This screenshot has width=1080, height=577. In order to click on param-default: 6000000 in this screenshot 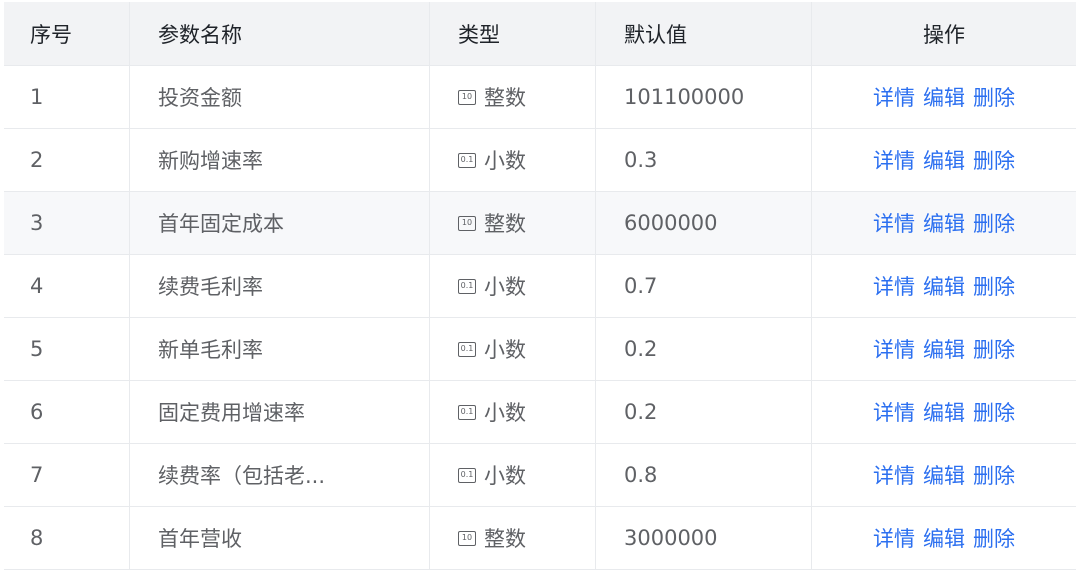, I will do `click(704, 223)`.